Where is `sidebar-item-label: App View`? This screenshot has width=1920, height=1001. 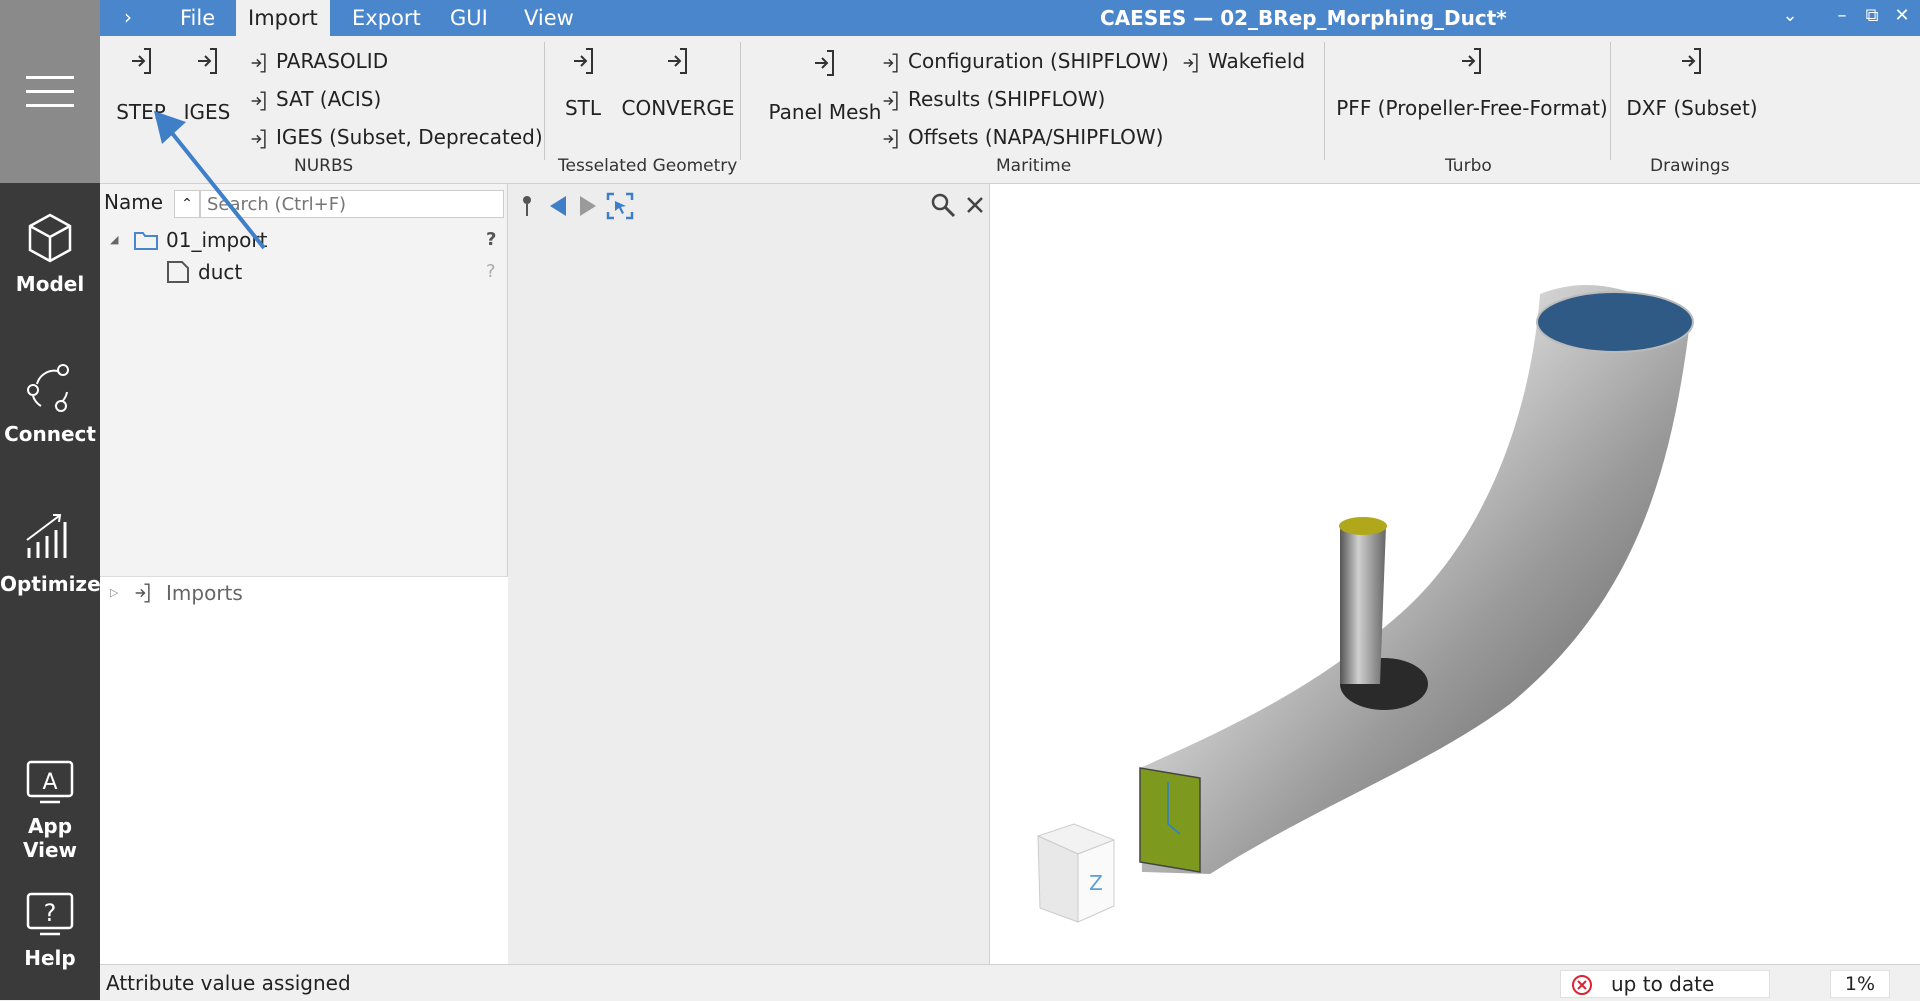
sidebar-item-label: App View is located at coordinates (50, 838).